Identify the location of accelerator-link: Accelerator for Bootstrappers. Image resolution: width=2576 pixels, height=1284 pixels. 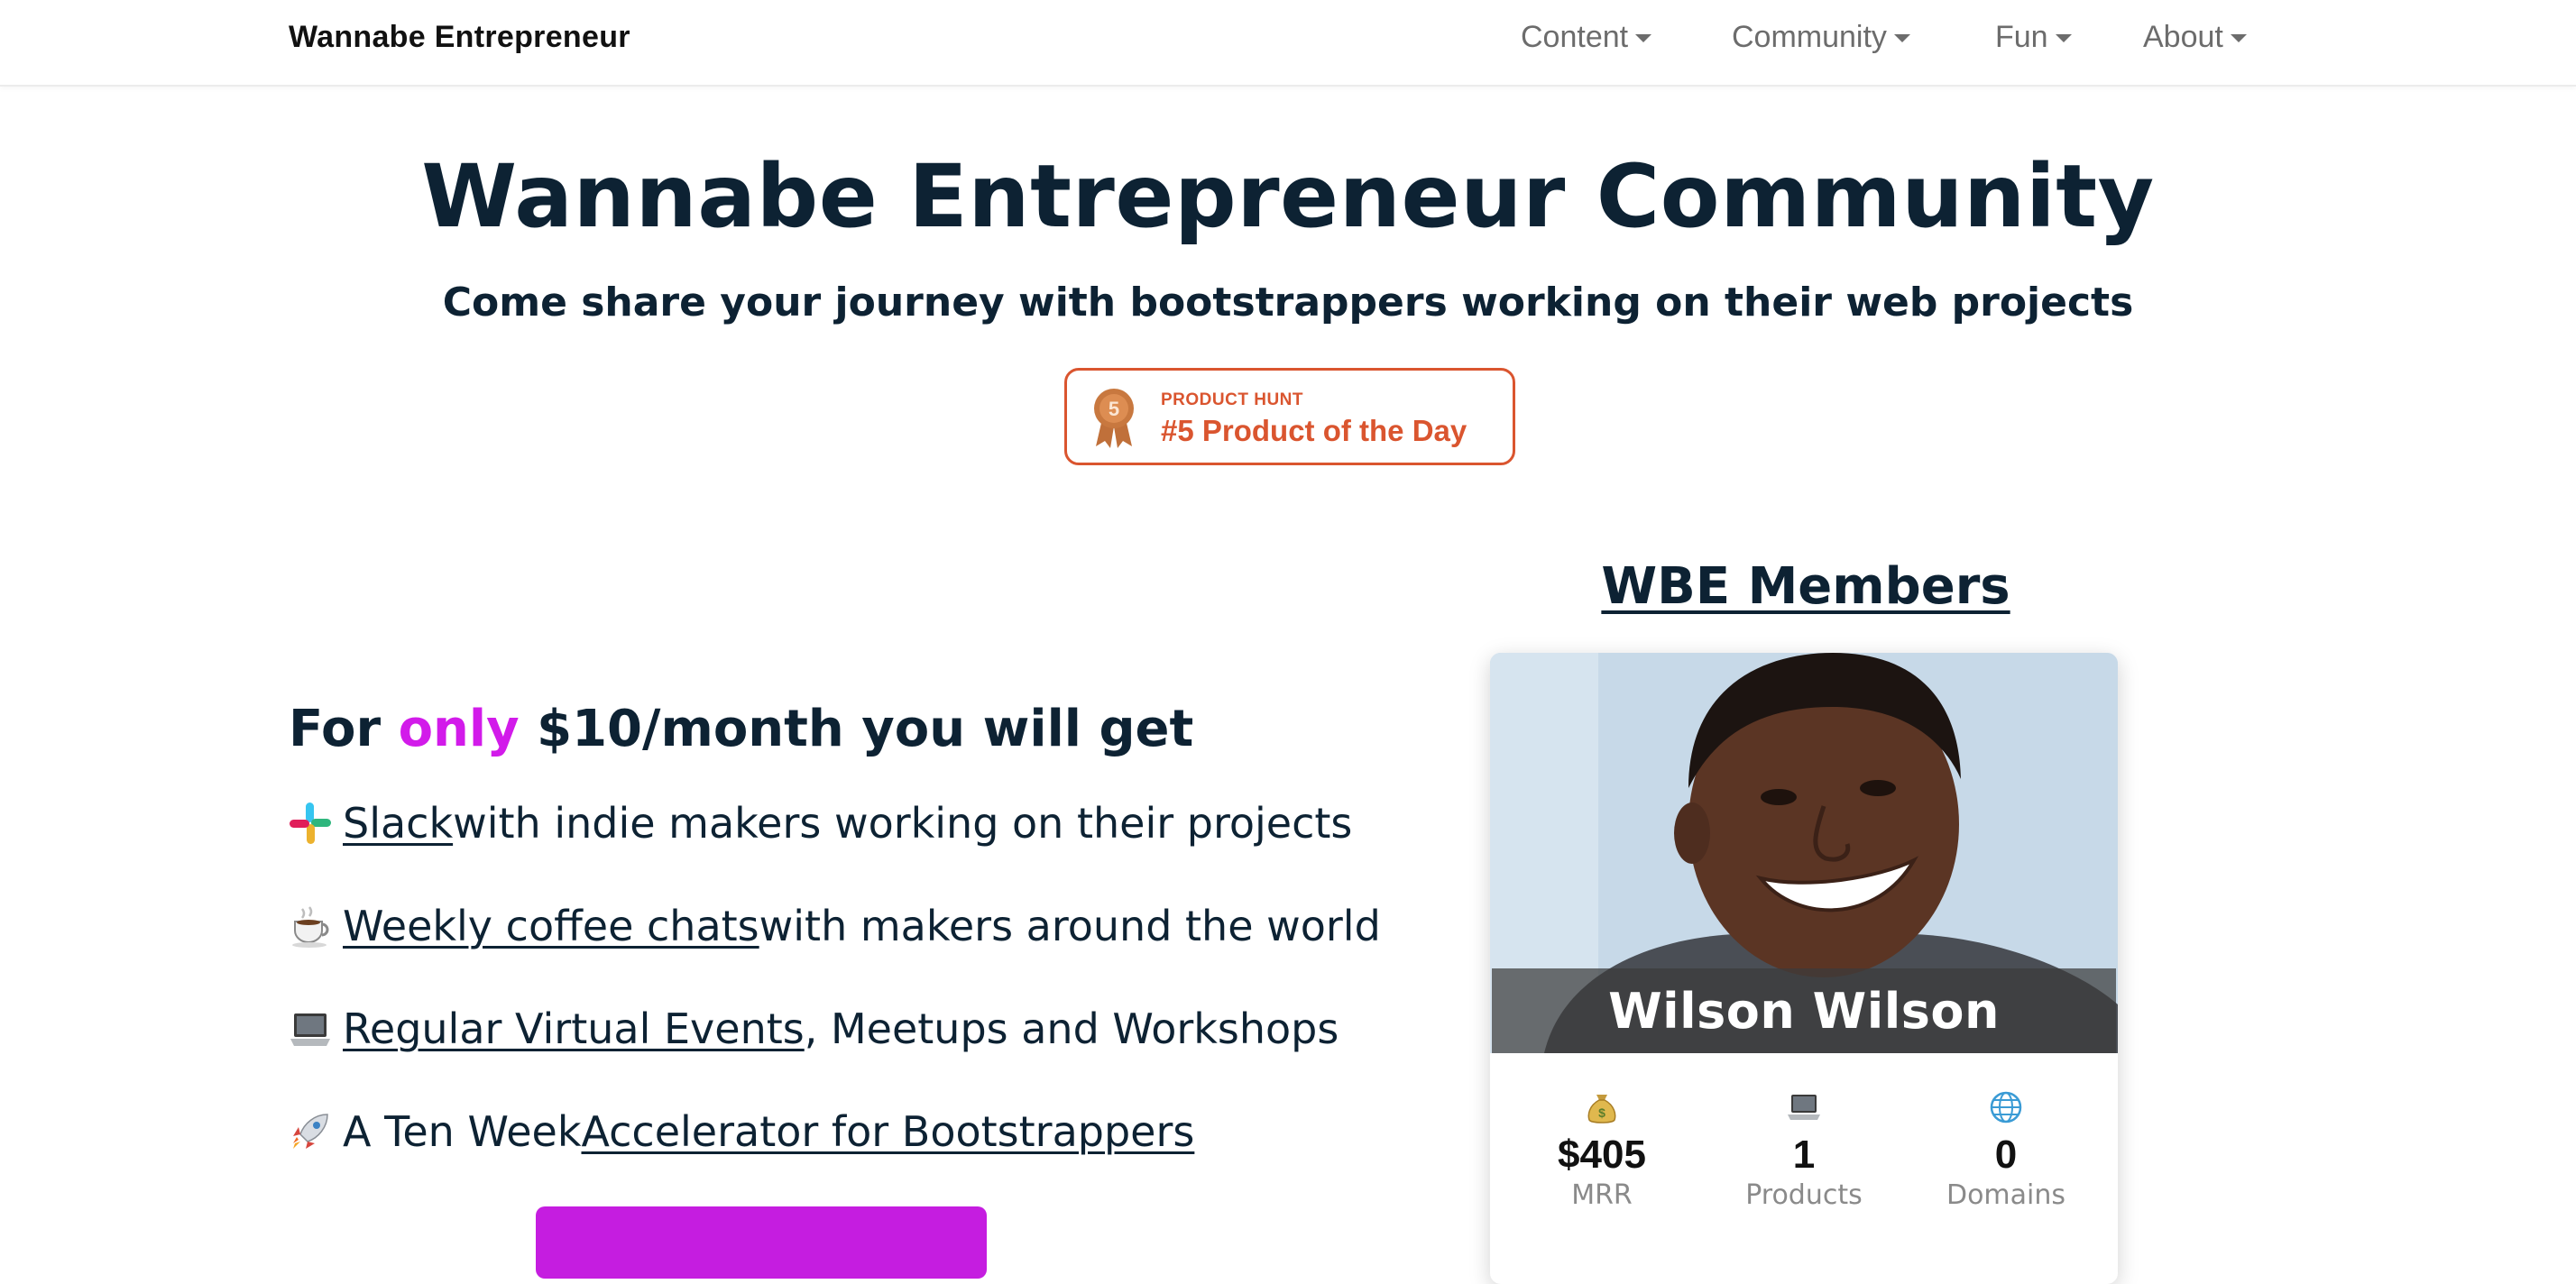
(887, 1131).